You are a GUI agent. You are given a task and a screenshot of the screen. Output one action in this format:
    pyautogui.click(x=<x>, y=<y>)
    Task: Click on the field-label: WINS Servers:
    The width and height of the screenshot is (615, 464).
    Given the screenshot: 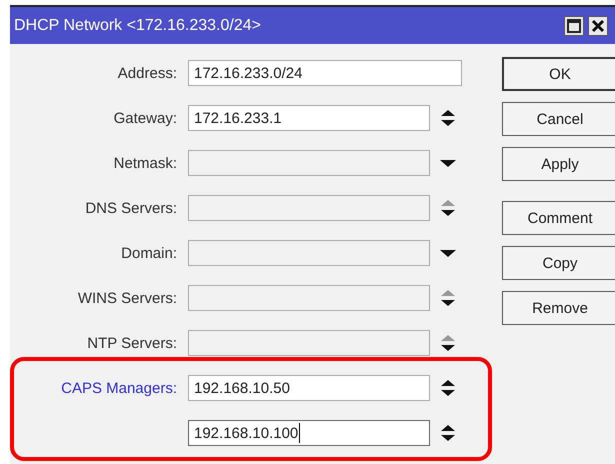 What is the action you would take?
    pyautogui.click(x=126, y=298)
    